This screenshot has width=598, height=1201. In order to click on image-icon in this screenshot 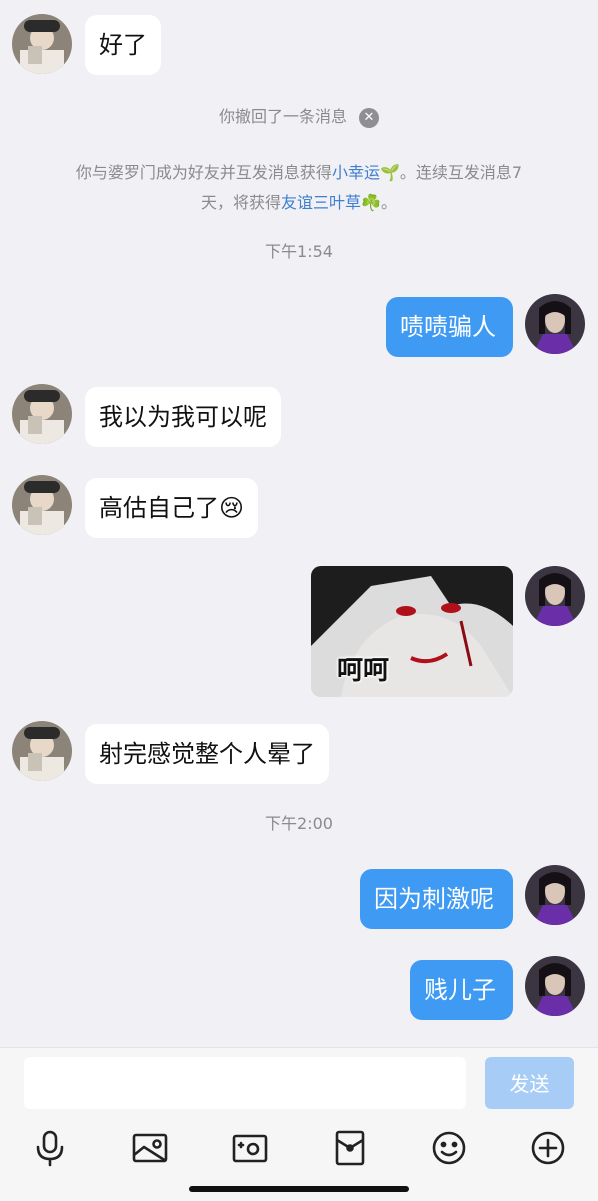, I will do `click(150, 1148)`.